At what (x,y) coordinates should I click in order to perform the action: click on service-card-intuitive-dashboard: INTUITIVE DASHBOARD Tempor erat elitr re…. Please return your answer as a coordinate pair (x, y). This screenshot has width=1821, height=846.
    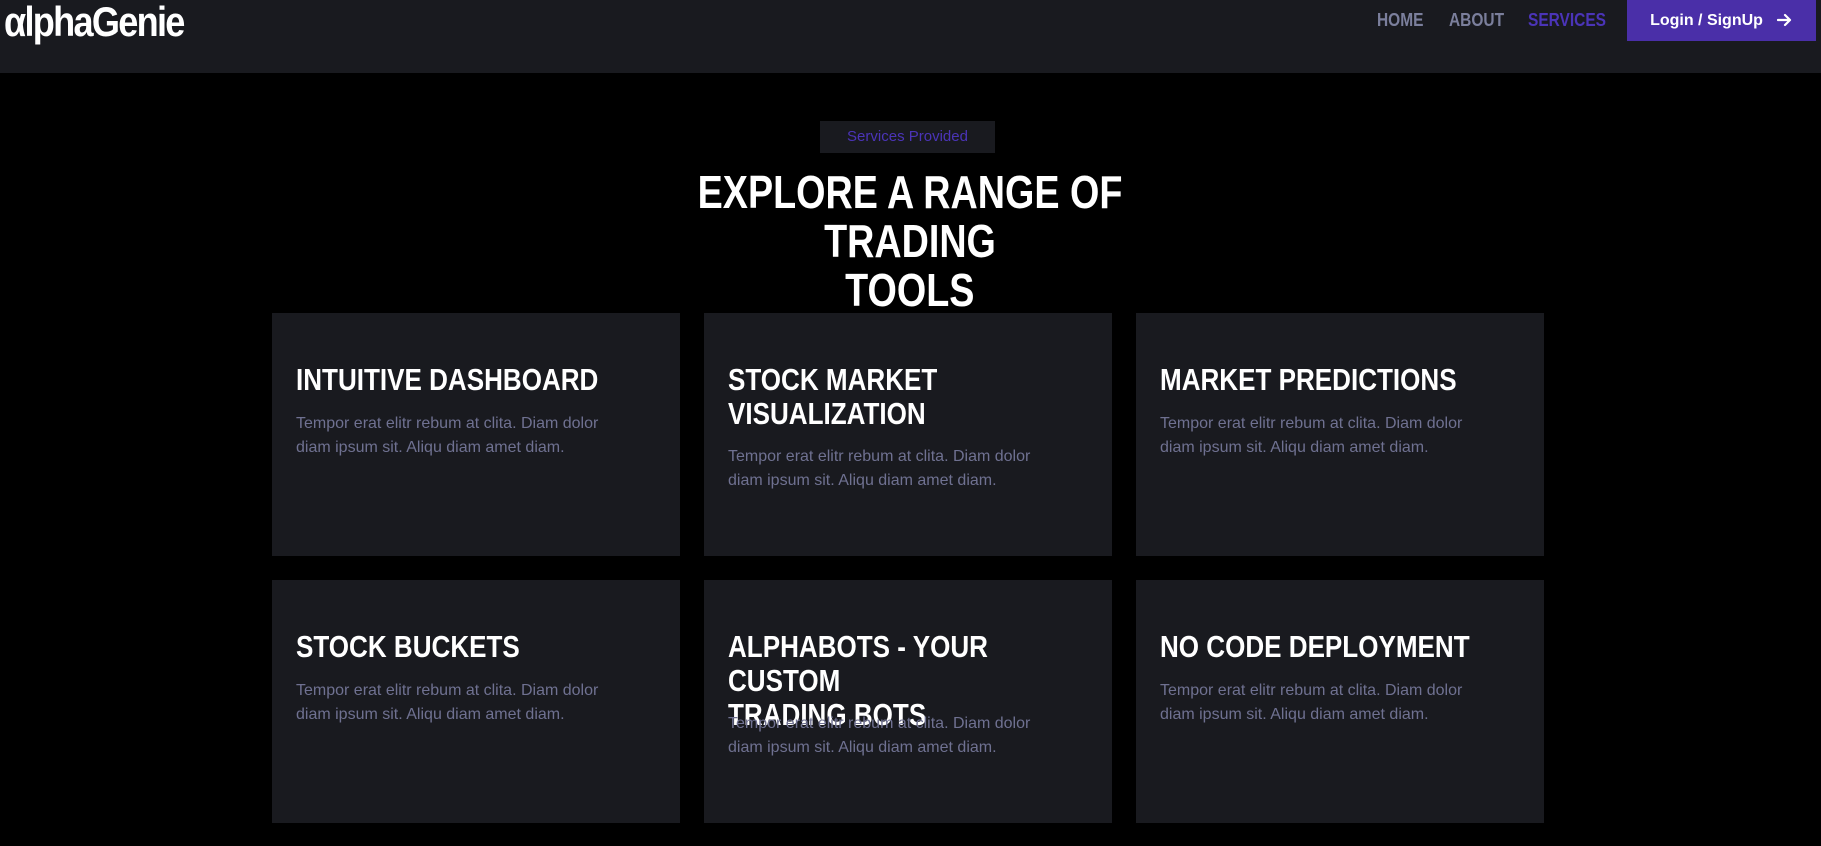
    Looking at the image, I should click on (476, 434).